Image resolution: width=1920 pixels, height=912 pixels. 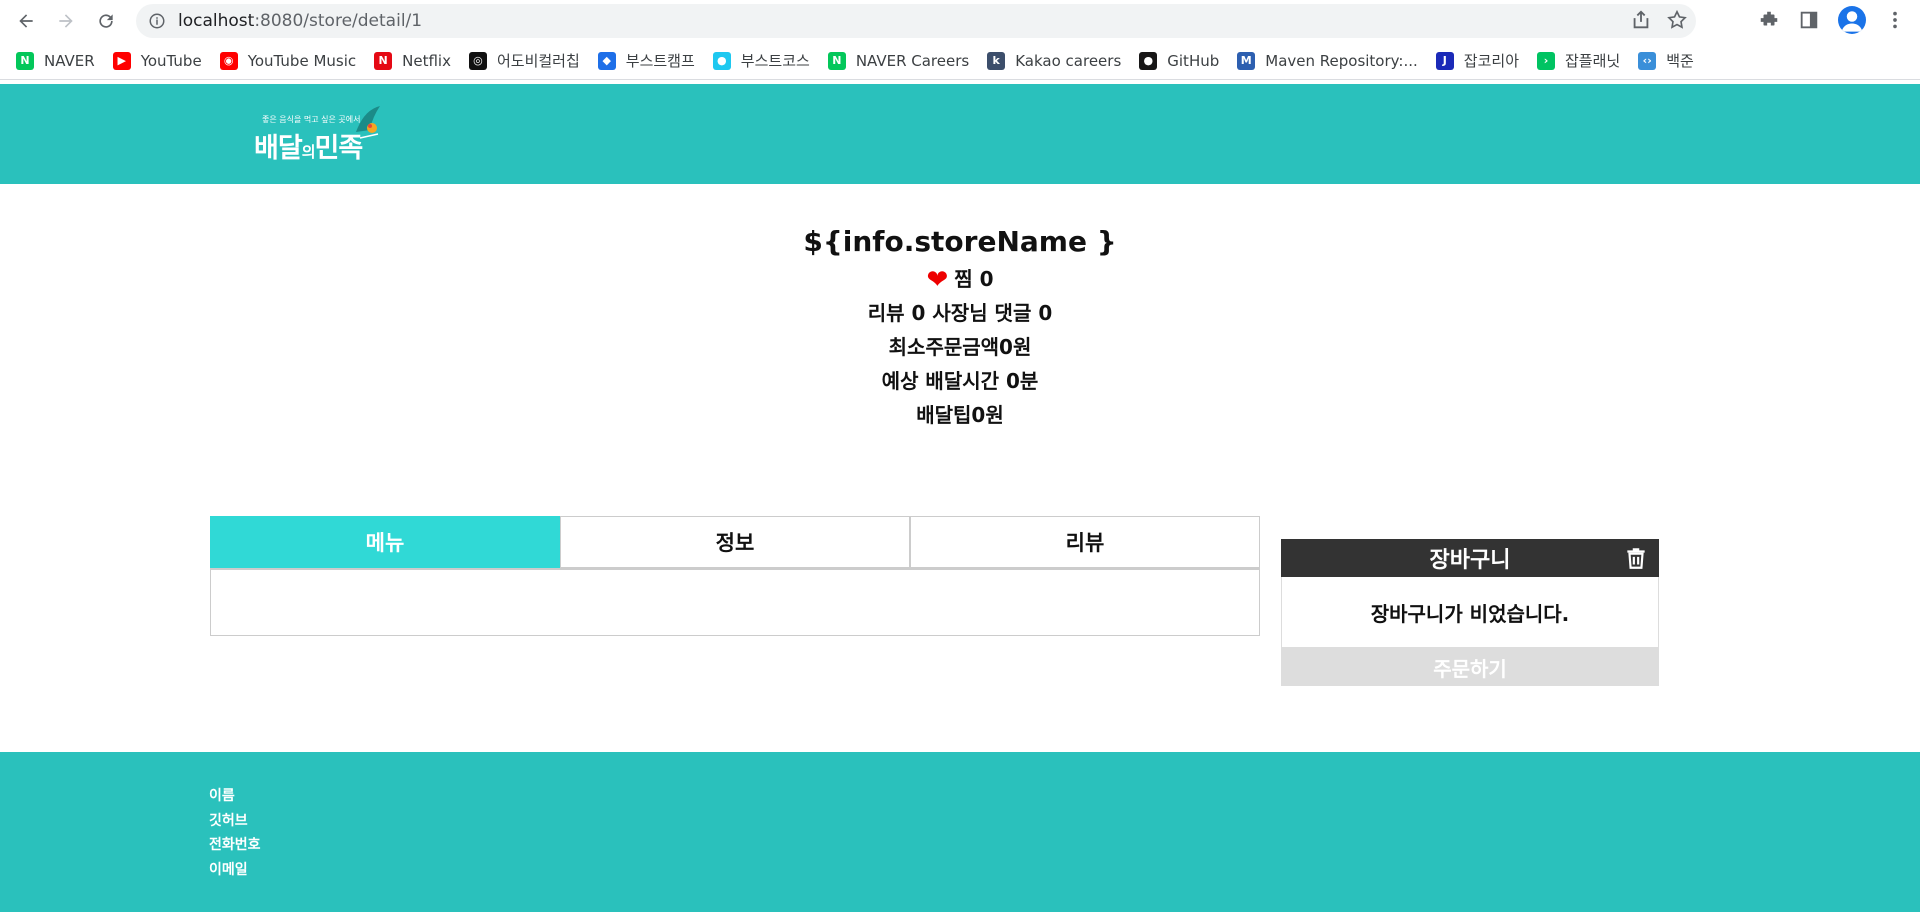 I want to click on bookmark-label: Kakao careers, so click(x=1068, y=60).